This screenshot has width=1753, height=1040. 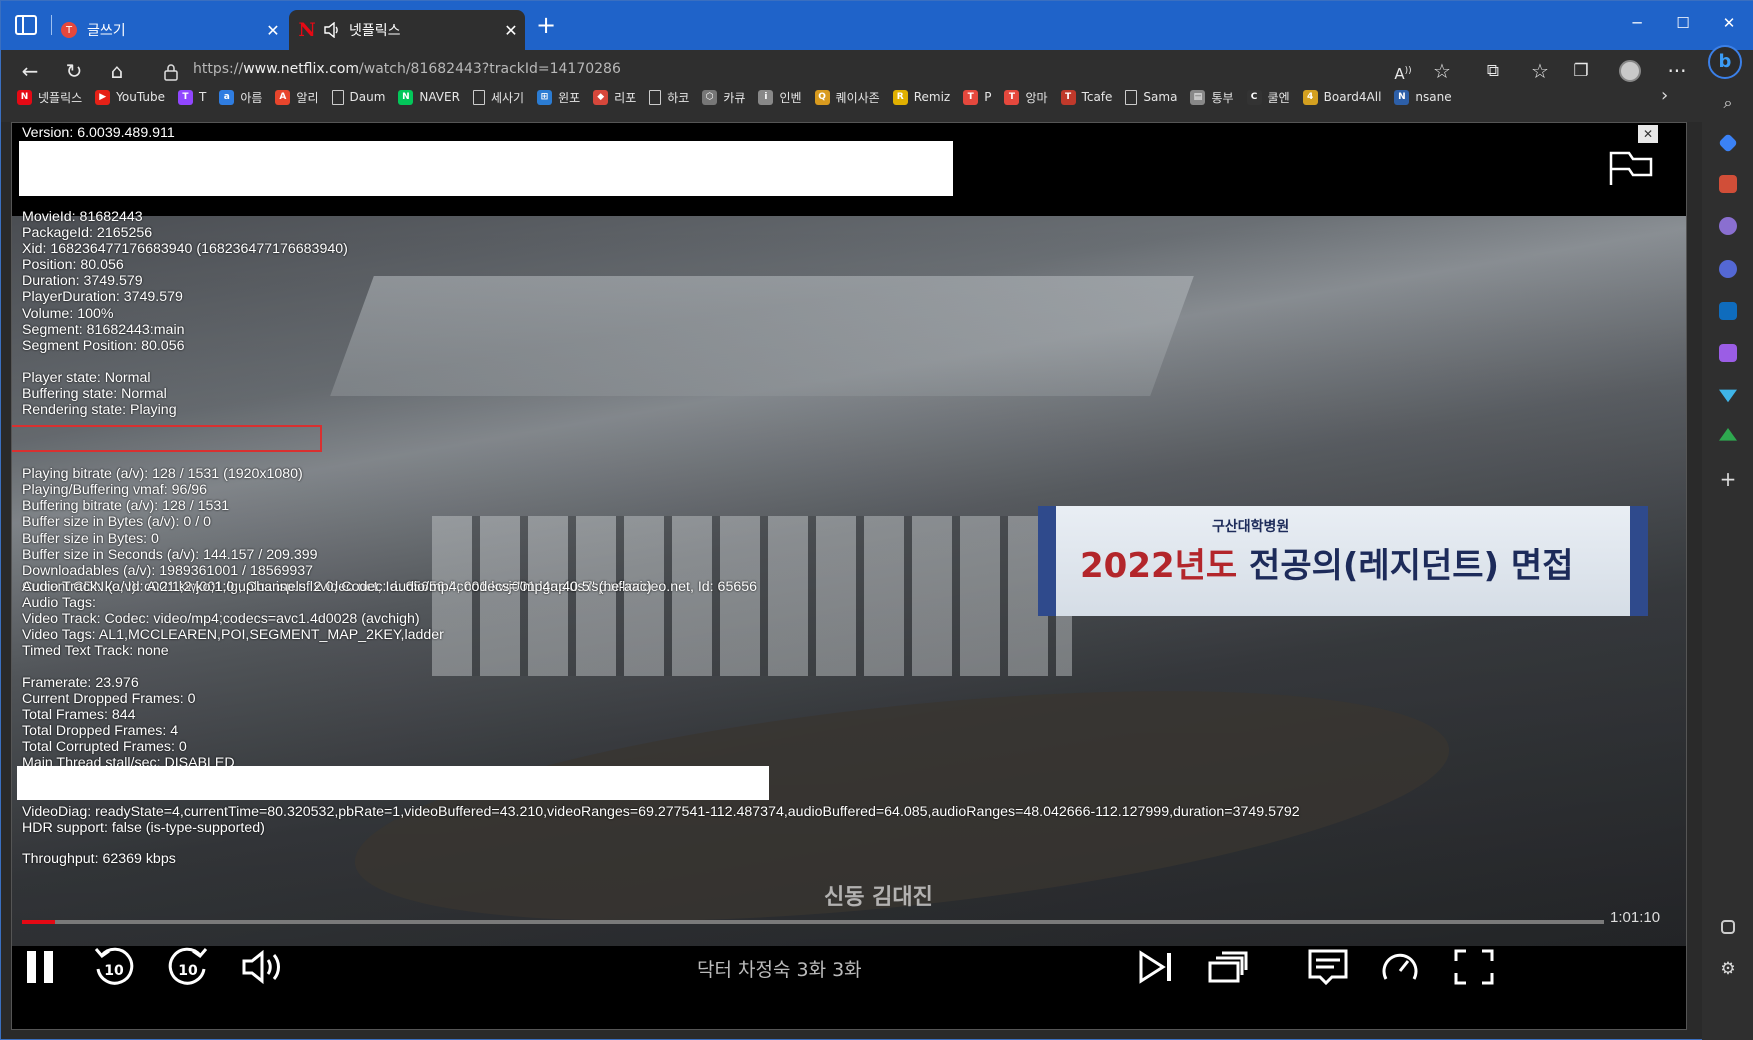 I want to click on volume-icon, so click(x=262, y=967).